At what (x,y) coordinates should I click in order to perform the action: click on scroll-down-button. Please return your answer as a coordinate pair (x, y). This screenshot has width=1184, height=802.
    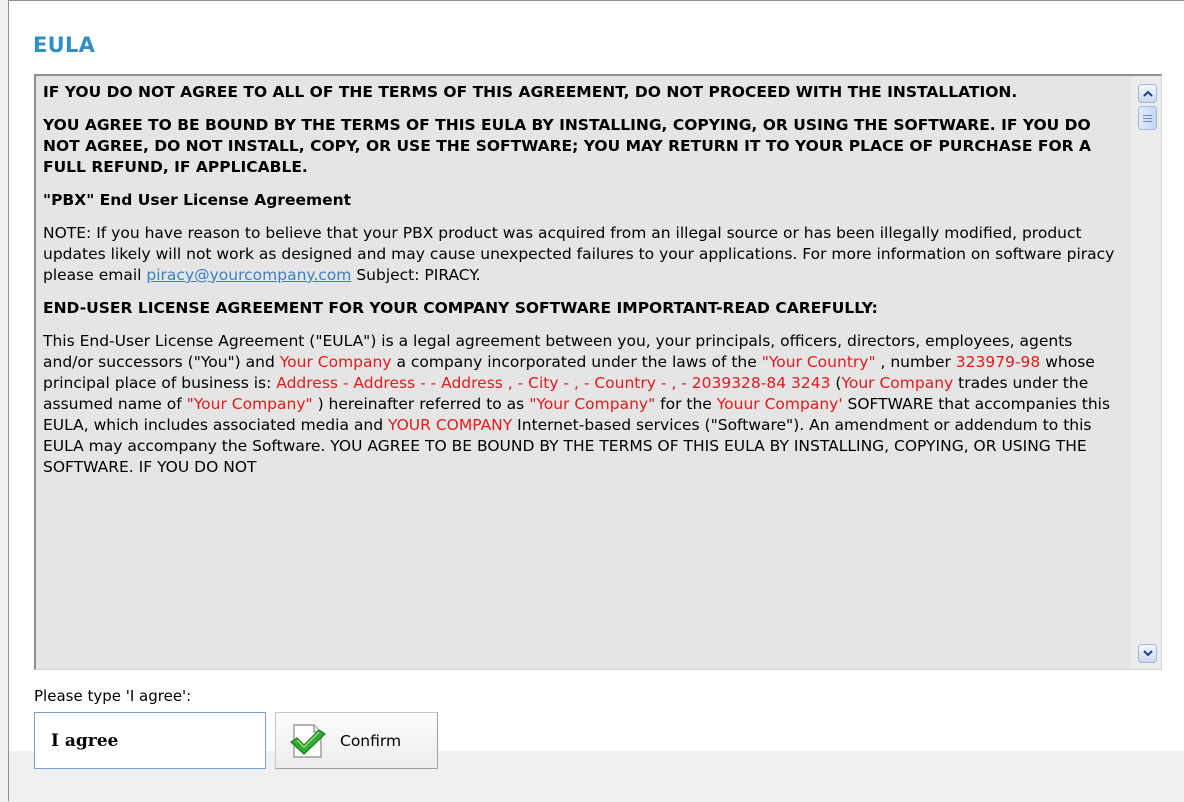
    Looking at the image, I should click on (1147, 653).